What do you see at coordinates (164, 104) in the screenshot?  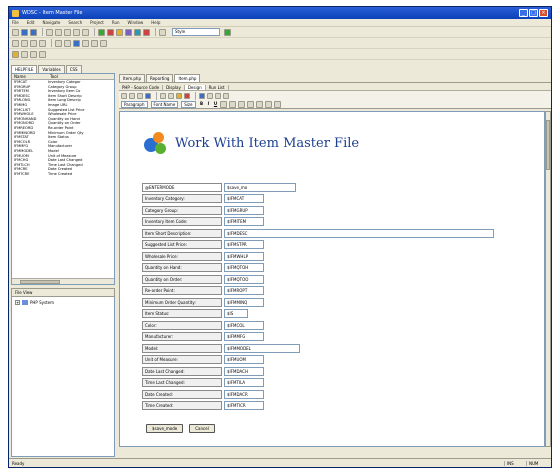 I see `font-select: Font Name` at bounding box center [164, 104].